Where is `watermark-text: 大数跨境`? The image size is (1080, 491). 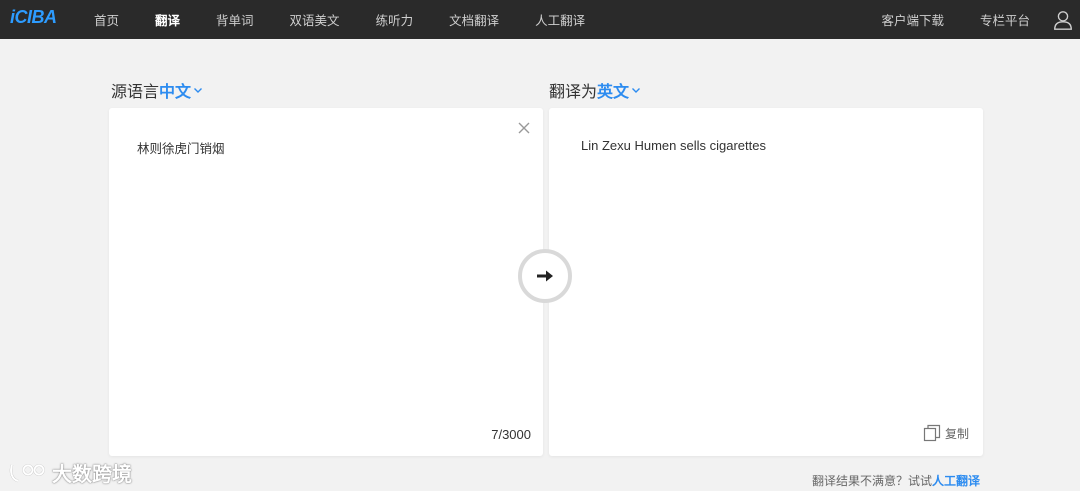 watermark-text: 大数跨境 is located at coordinates (92, 474).